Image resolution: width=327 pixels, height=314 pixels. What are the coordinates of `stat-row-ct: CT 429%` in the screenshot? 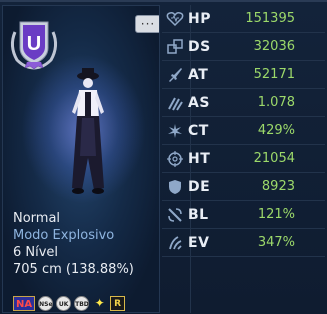 It's located at (243, 131).